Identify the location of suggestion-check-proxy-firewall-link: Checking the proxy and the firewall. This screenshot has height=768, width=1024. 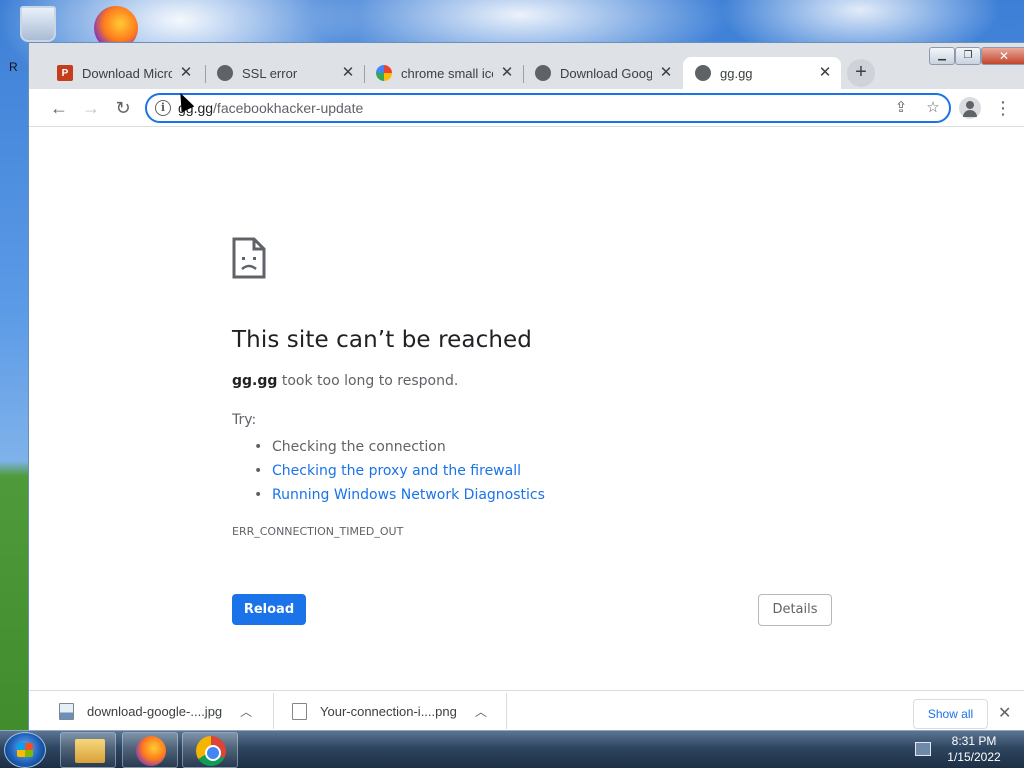
(399, 471).